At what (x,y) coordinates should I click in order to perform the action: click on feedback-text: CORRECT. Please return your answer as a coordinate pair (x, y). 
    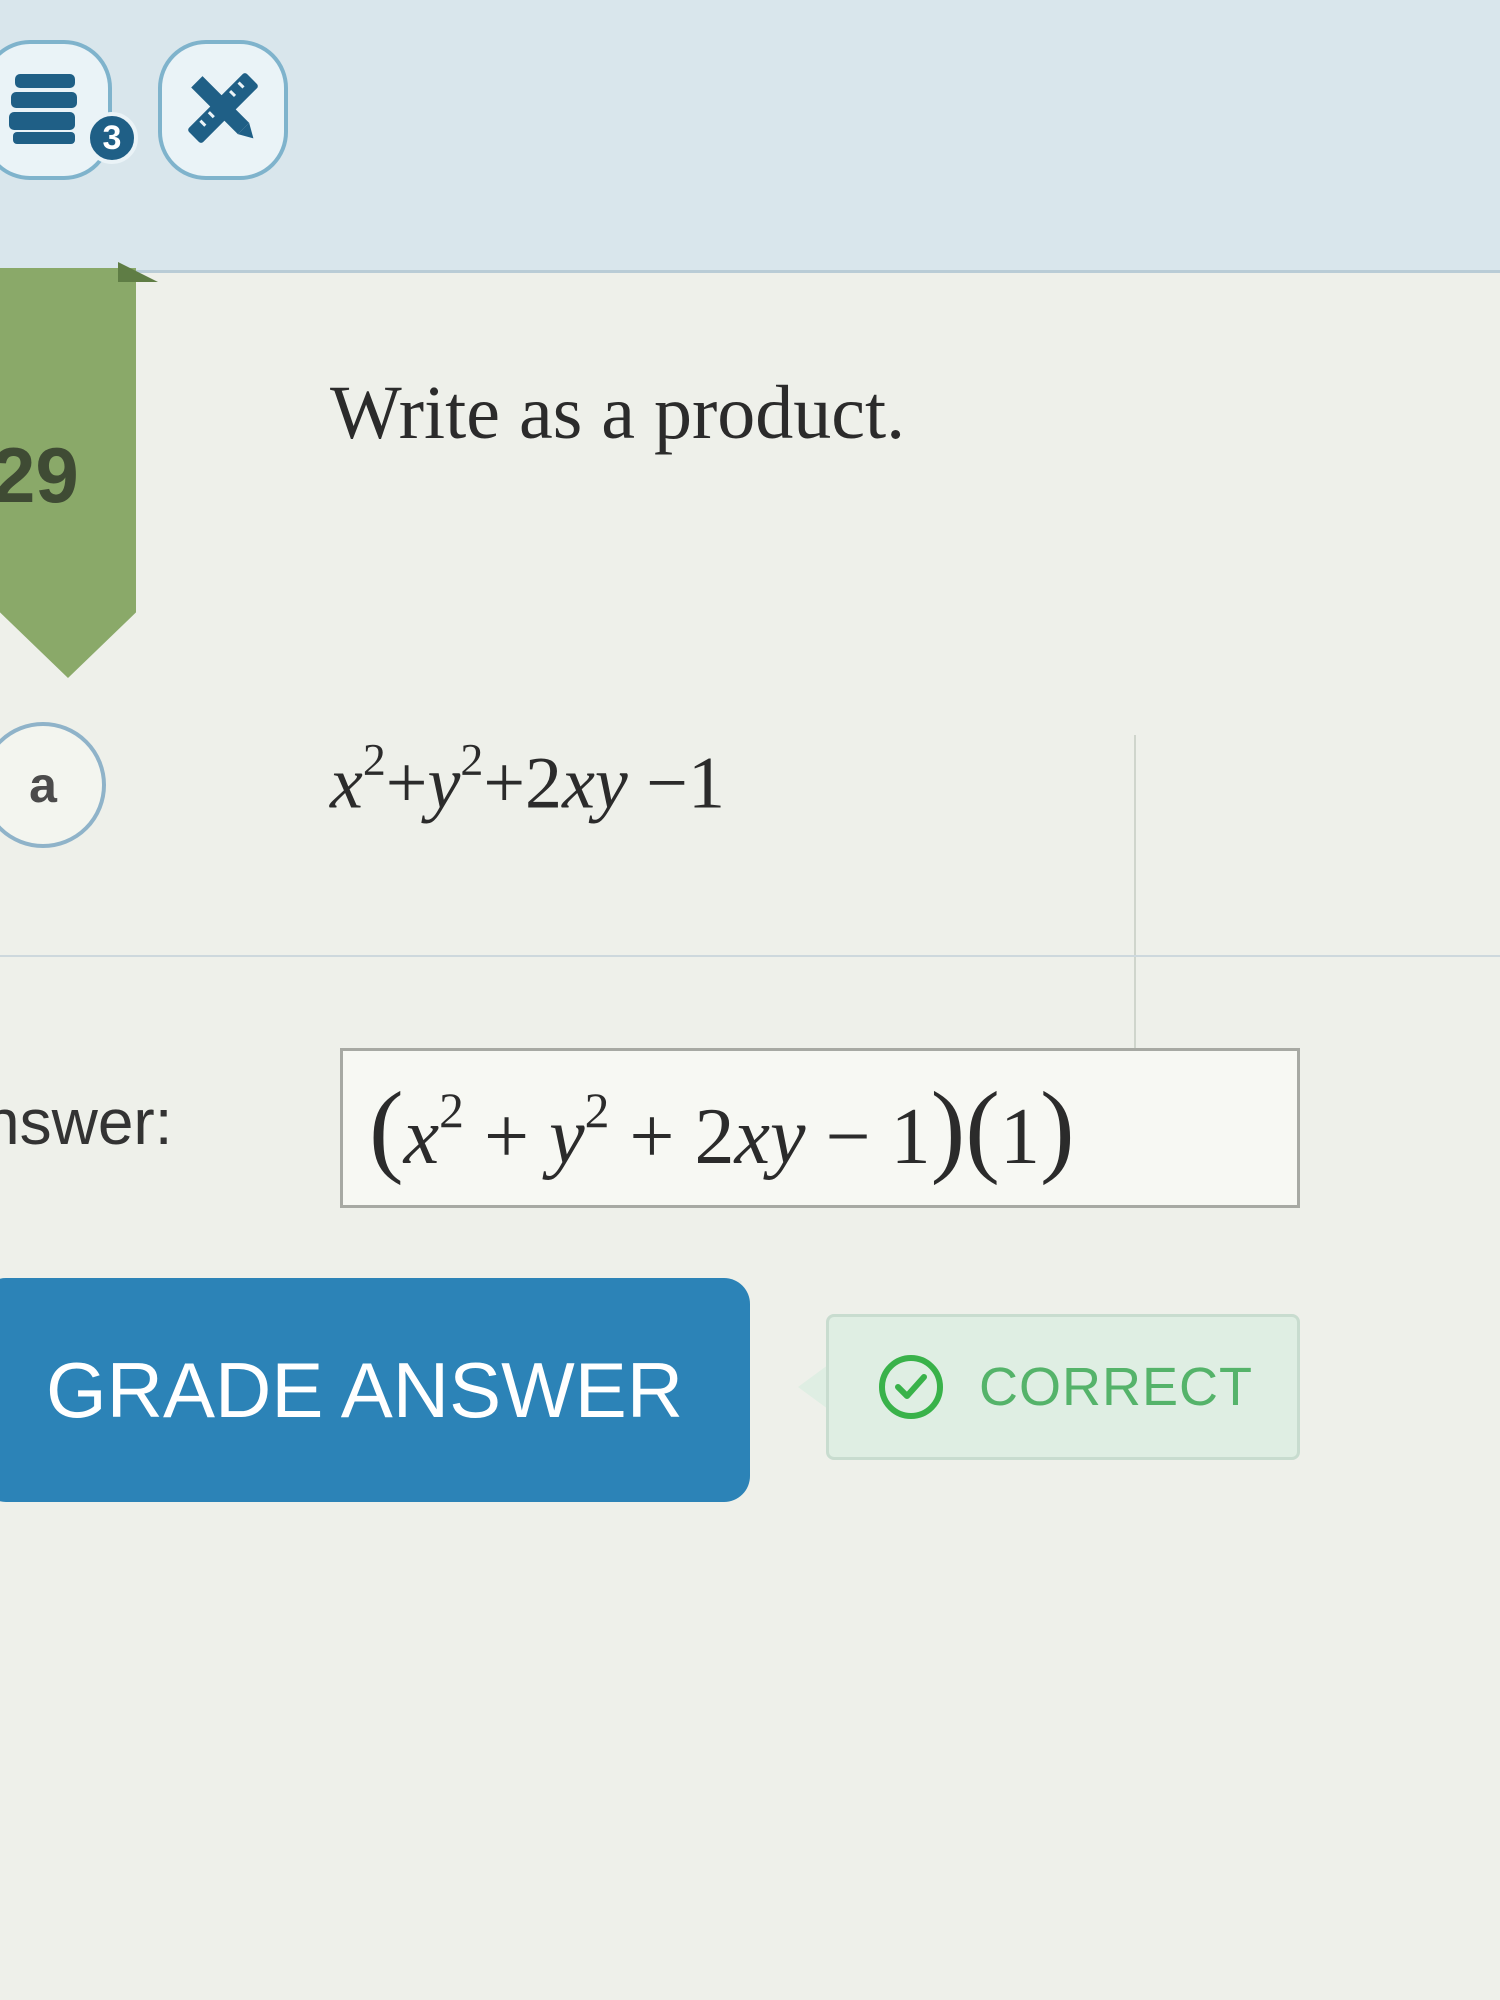
    Looking at the image, I should click on (1116, 1387).